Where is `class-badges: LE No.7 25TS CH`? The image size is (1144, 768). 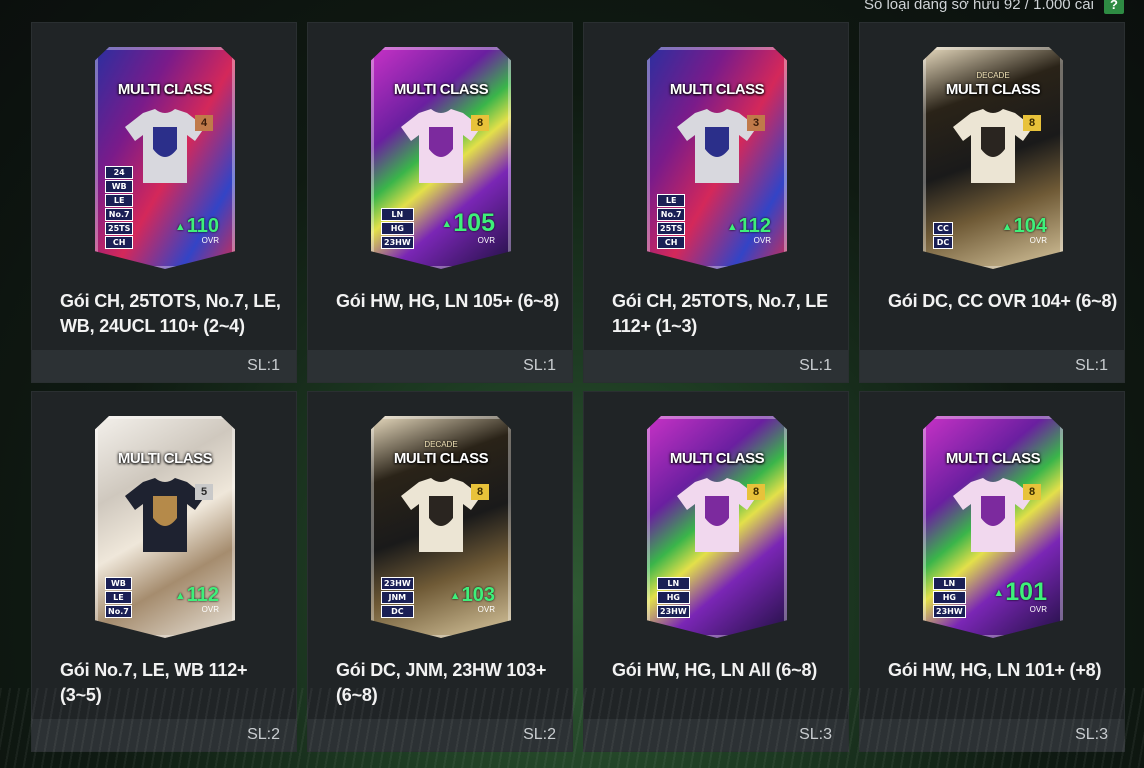 class-badges: LE No.7 25TS CH is located at coordinates (671, 221).